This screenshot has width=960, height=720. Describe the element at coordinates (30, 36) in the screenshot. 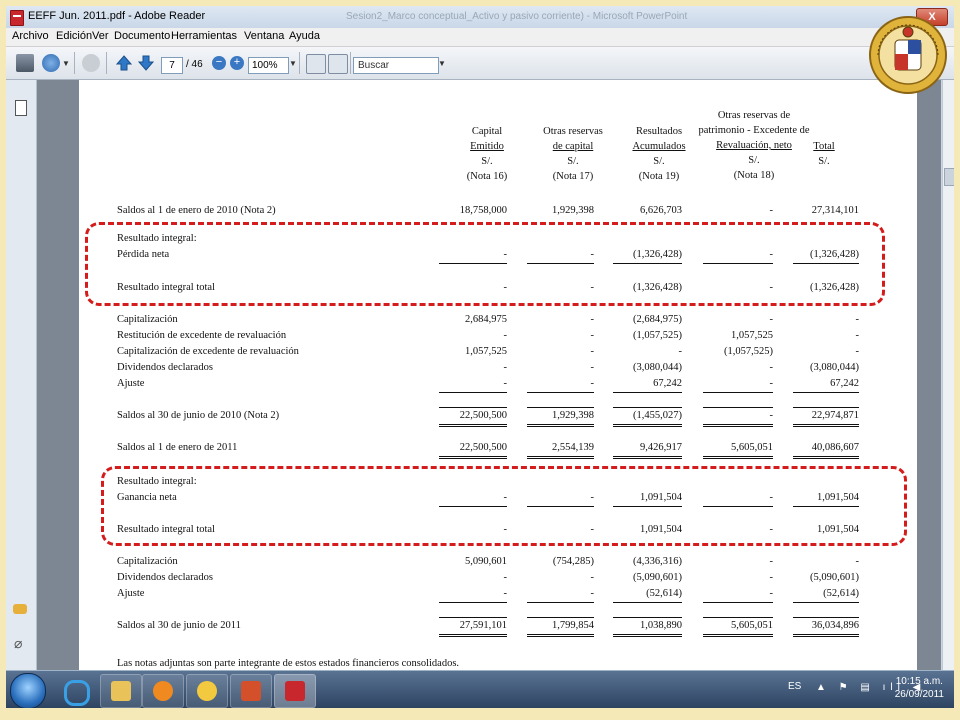

I see `menu-archivo: Archivo` at that location.